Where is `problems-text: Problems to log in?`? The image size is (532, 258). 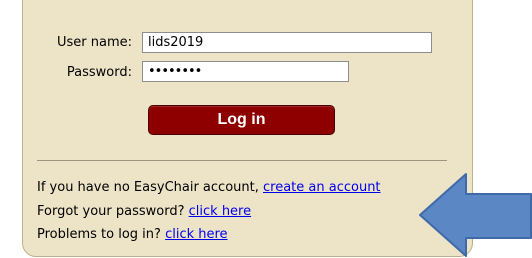 problems-text: Problems to log in? is located at coordinates (101, 234).